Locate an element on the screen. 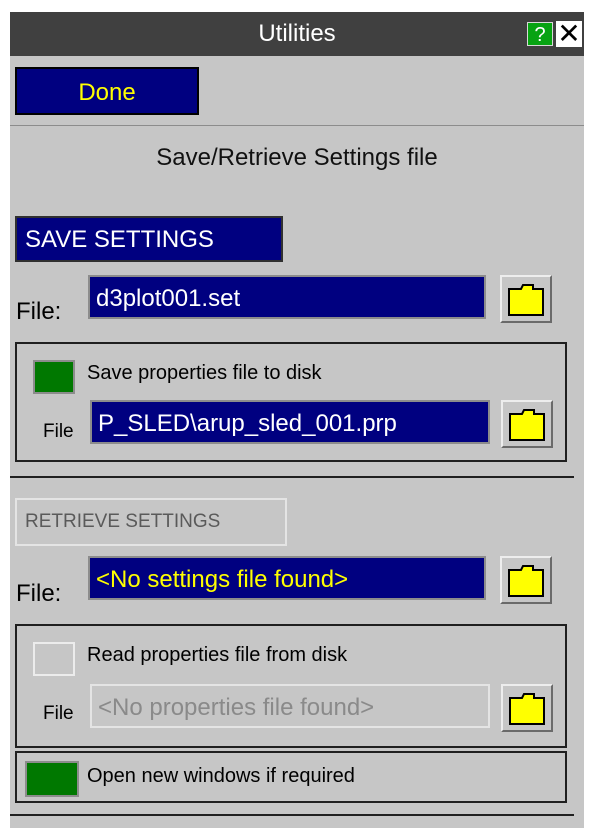  save-properties-browse-button is located at coordinates (527, 424).